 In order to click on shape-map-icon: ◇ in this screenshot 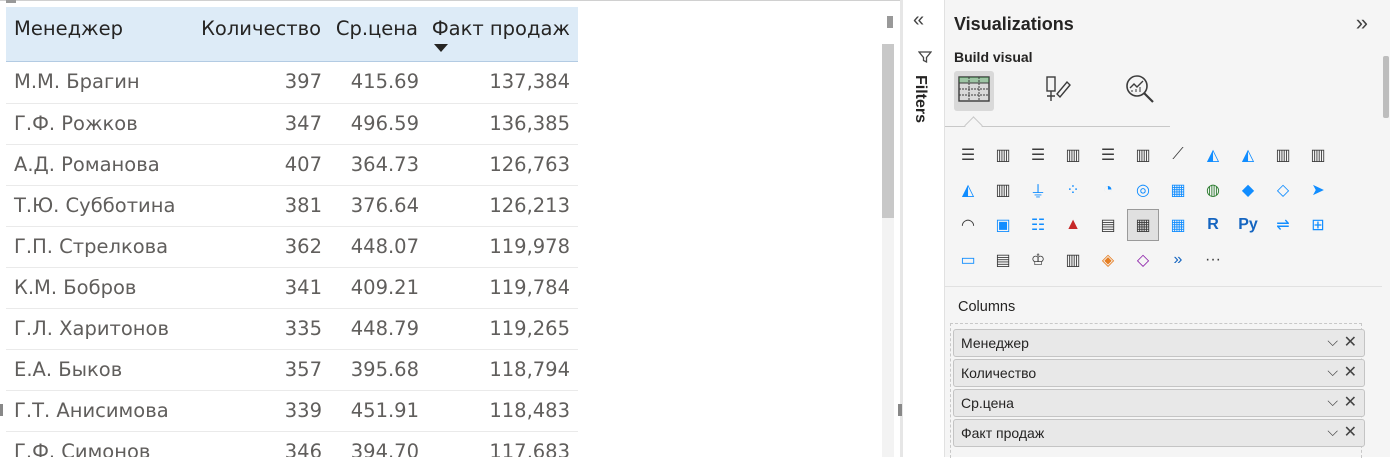, I will do `click(1283, 190)`.